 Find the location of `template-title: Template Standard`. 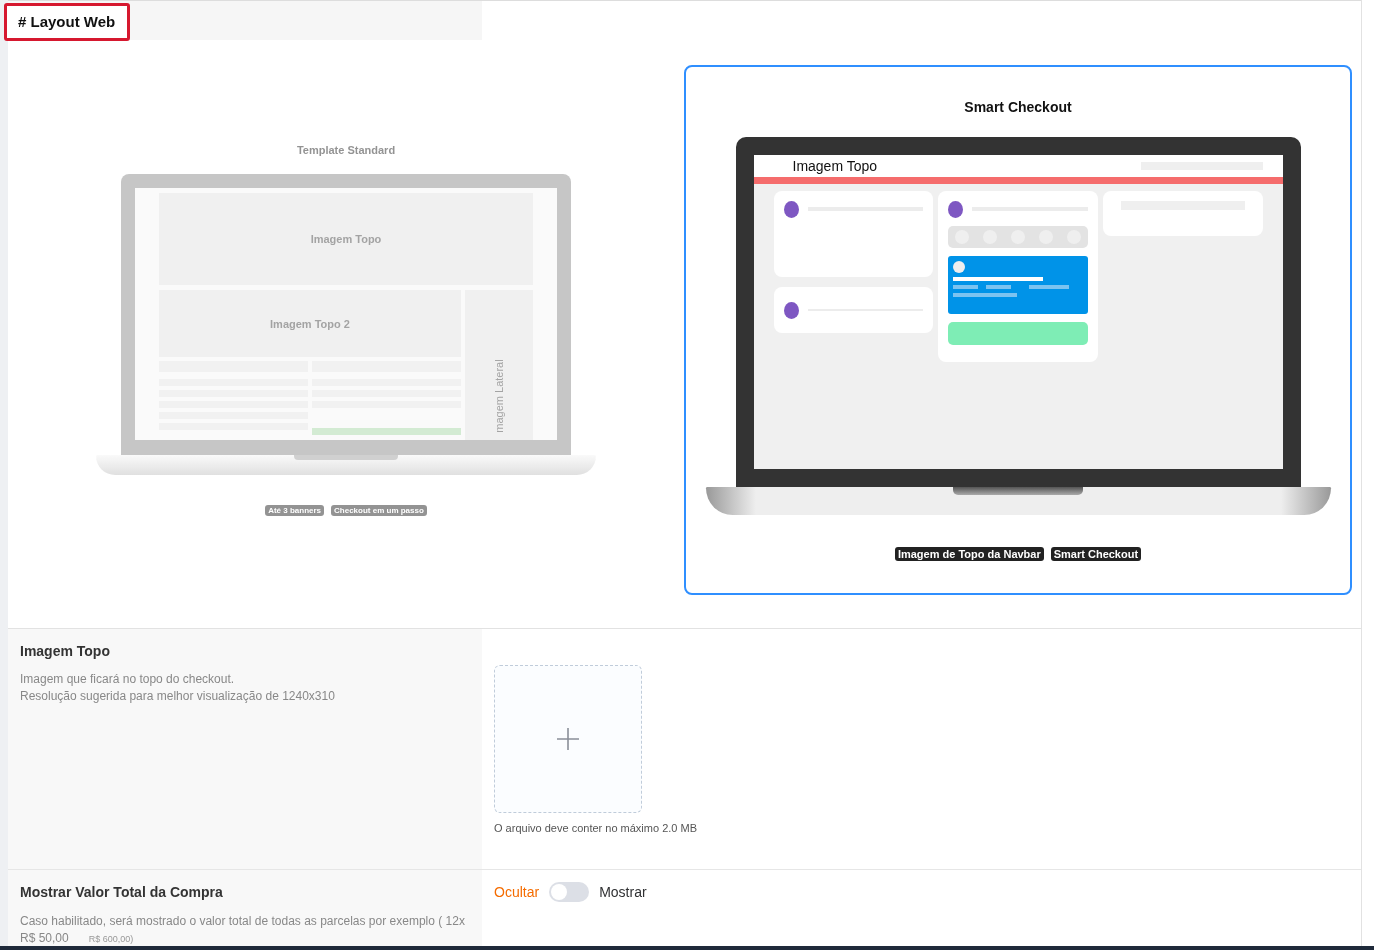

template-title: Template Standard is located at coordinates (346, 150).